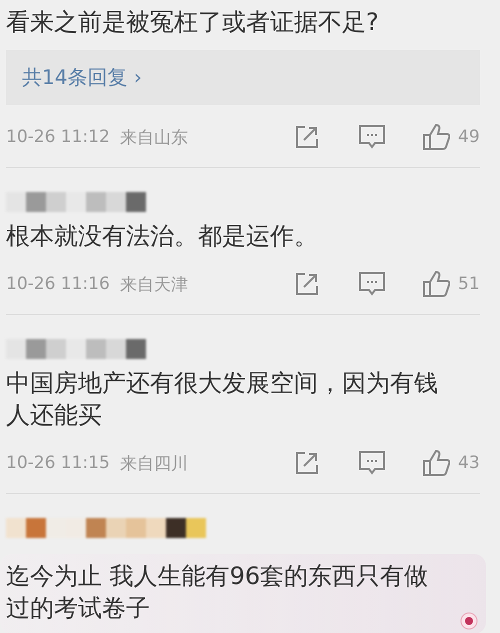 This screenshot has height=633, width=500. Describe the element at coordinates (192, 22) in the screenshot. I see `comment-text: 看来之前是被冤枉了或者证据不足?` at that location.